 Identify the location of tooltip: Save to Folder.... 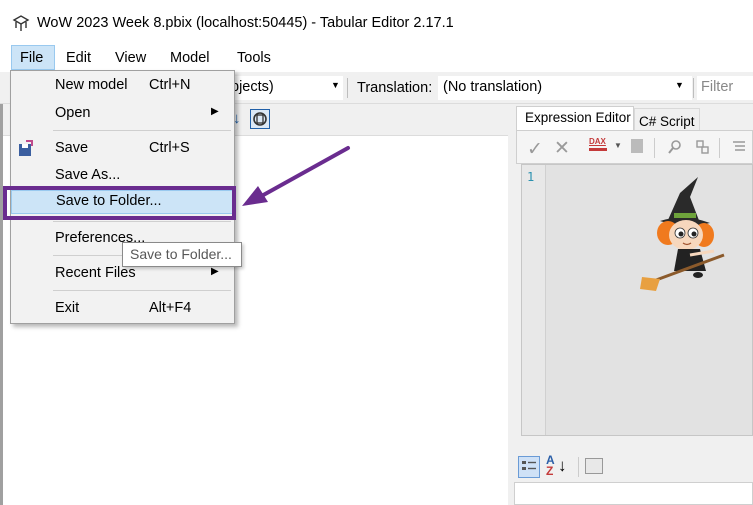
(182, 254).